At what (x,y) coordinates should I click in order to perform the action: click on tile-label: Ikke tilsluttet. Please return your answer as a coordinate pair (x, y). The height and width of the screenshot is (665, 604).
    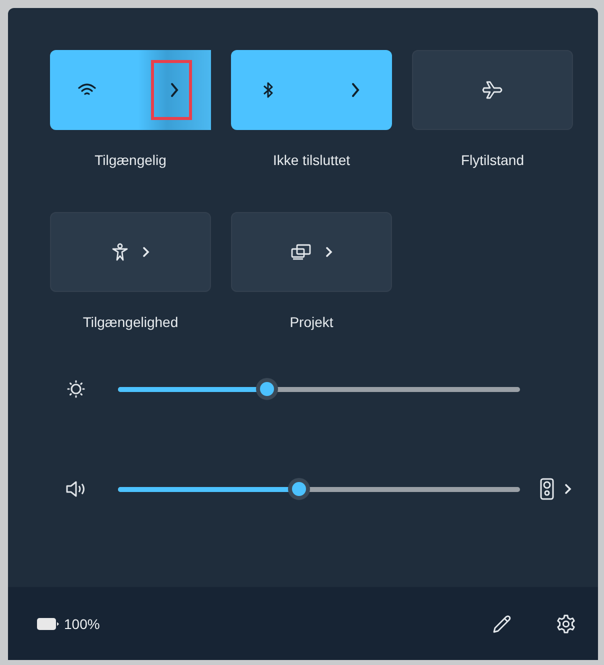
    Looking at the image, I should click on (311, 160).